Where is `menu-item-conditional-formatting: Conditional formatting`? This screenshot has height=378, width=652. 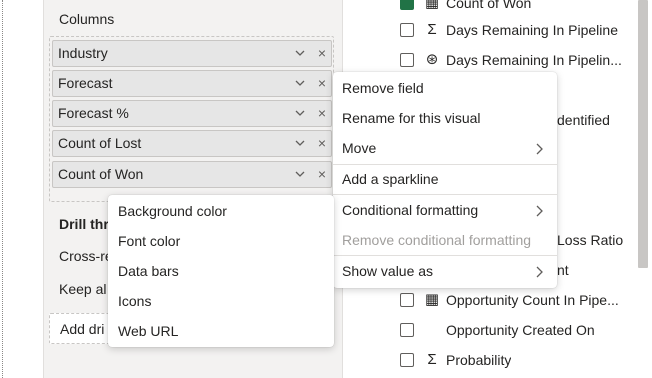 menu-item-conditional-formatting: Conditional formatting is located at coordinates (445, 210).